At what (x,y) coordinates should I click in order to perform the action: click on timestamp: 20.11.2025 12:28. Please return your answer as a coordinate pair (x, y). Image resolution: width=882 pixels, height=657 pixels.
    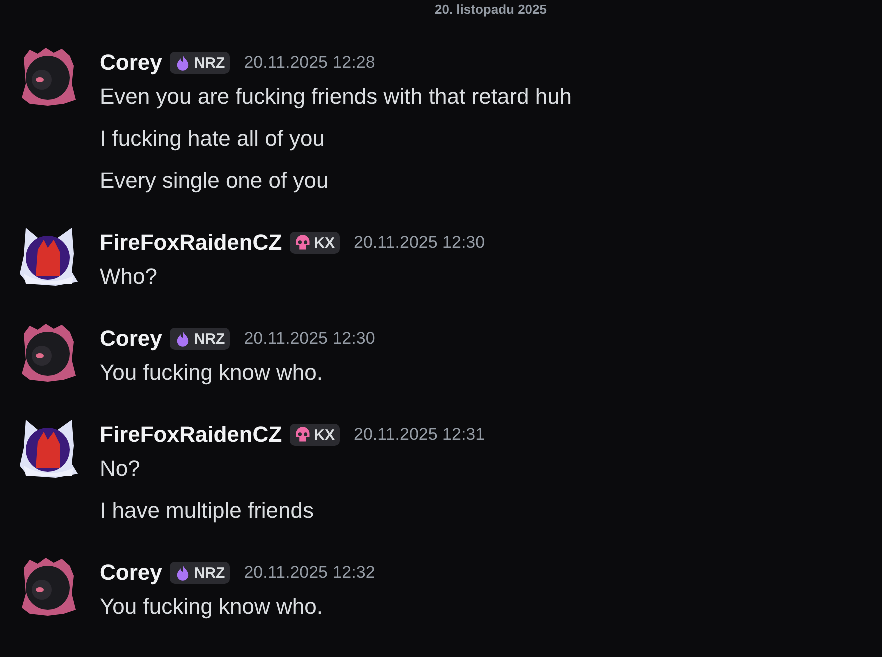
    Looking at the image, I should click on (310, 63).